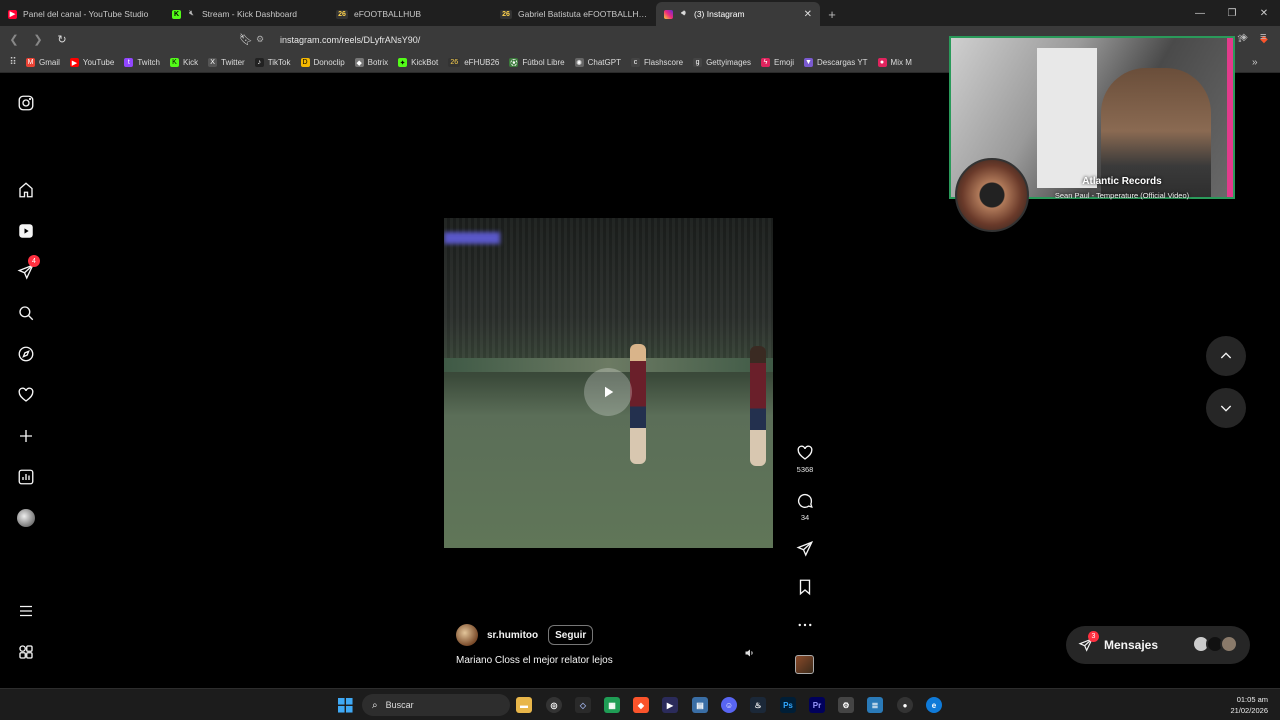 The image size is (1280, 720). I want to click on edge-icon: e, so click(934, 705).